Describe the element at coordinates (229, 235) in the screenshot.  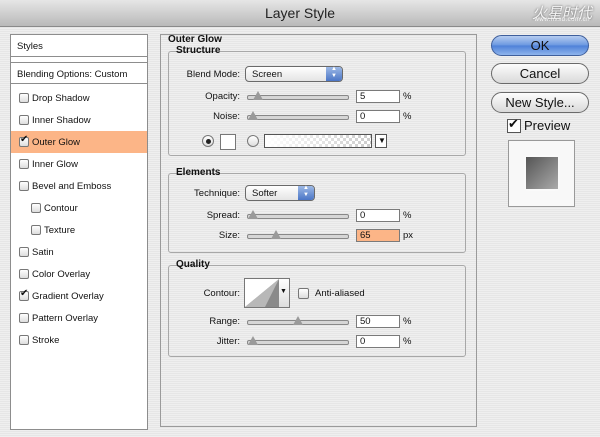
I see `size-label: Size:` at that location.